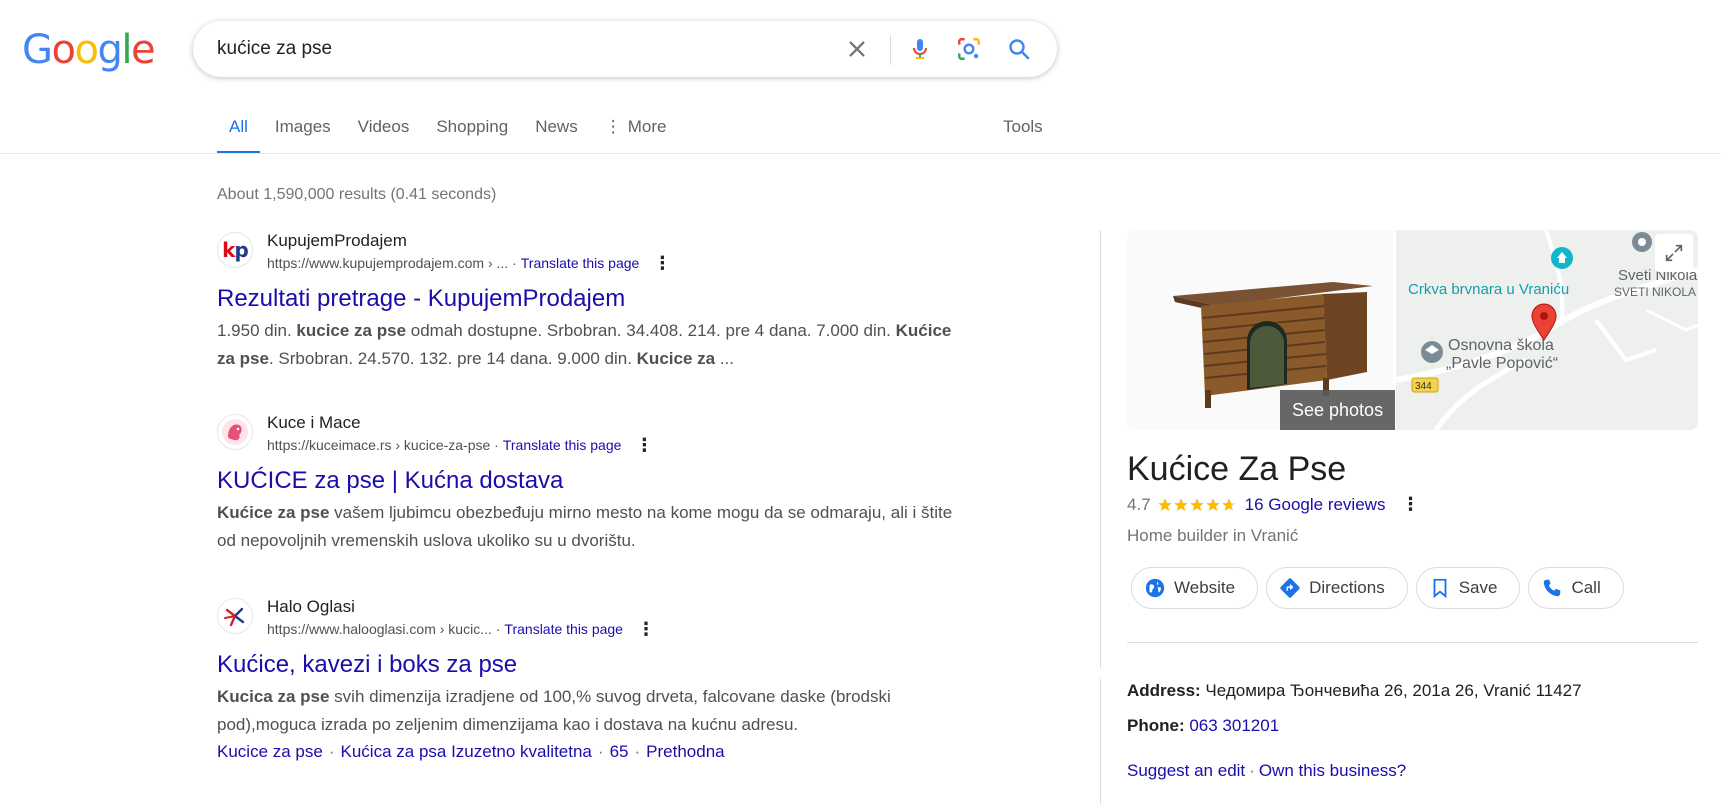 Image resolution: width=1721 pixels, height=804 pixels. What do you see at coordinates (1562, 258) in the screenshot?
I see `church-pin-icon` at bounding box center [1562, 258].